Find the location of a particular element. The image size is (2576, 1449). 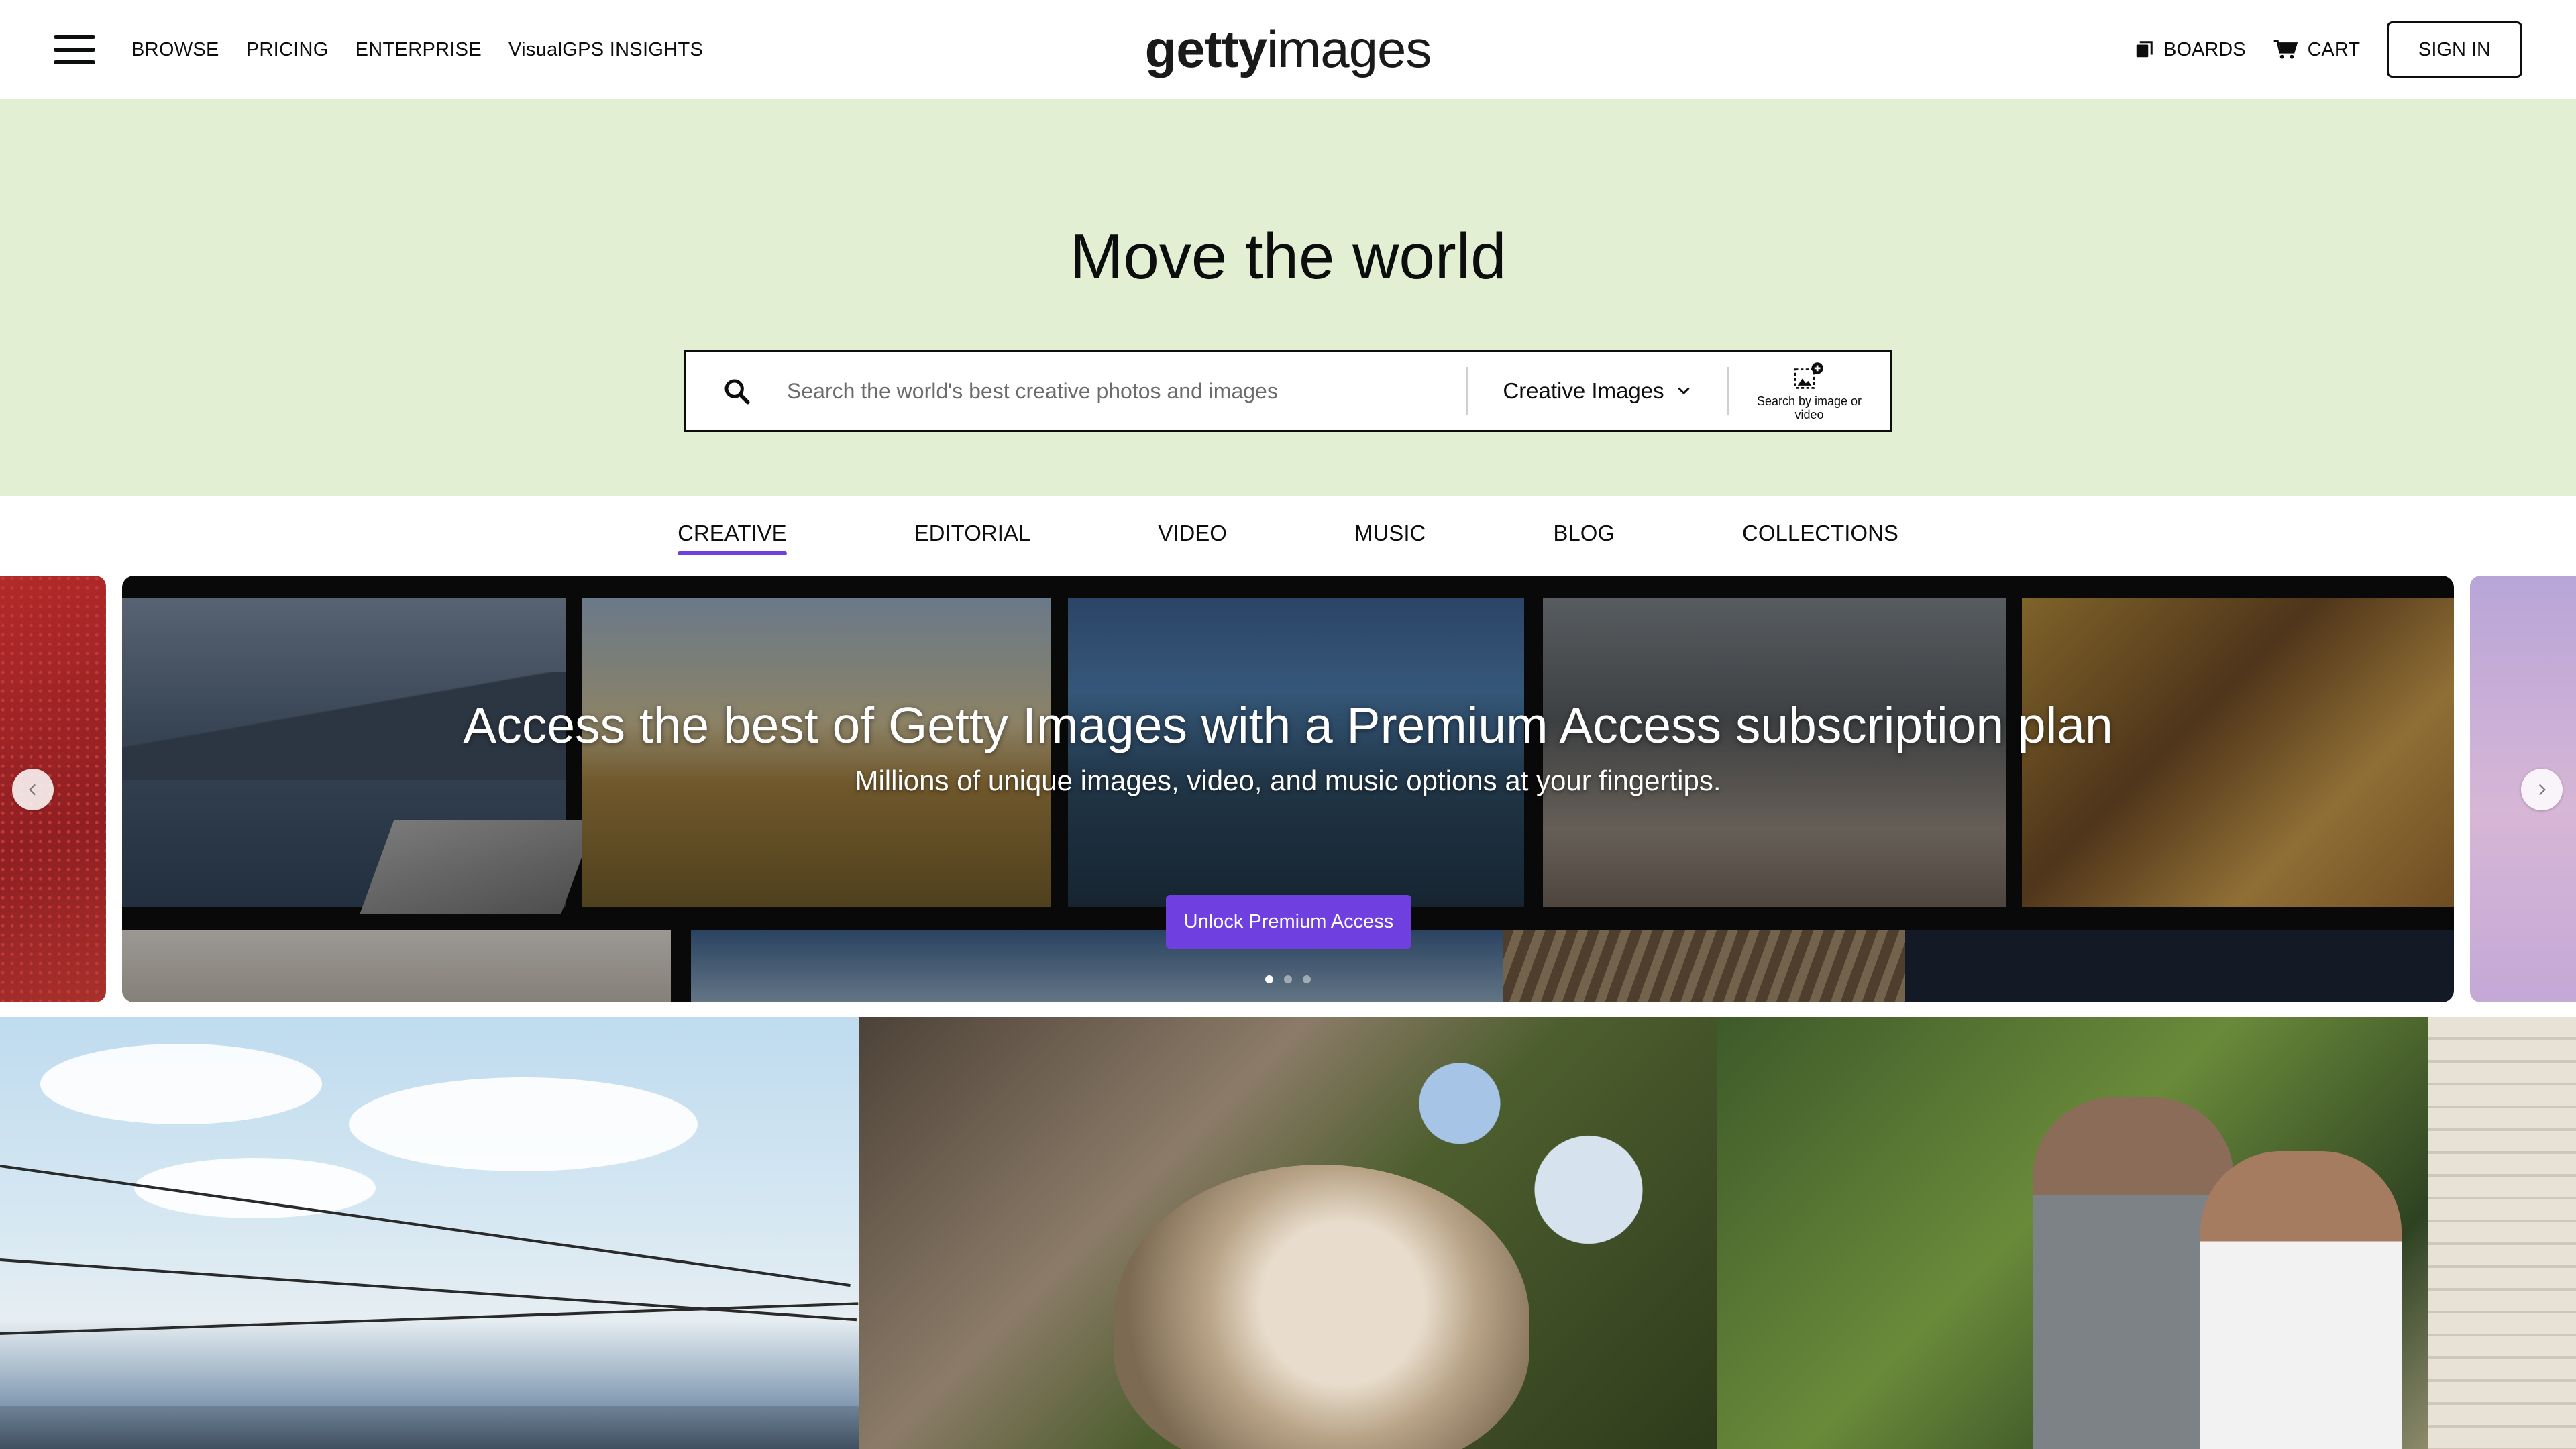

nav-browse: BROWSE is located at coordinates (175, 50).